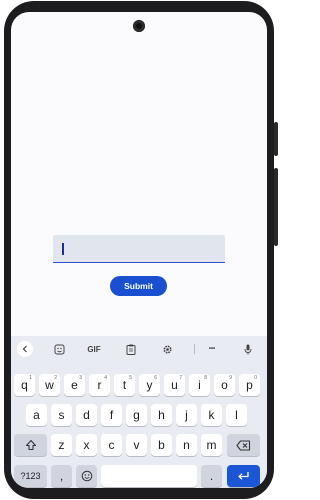 The width and height of the screenshot is (320, 500). I want to click on more-button: •••, so click(212, 349).